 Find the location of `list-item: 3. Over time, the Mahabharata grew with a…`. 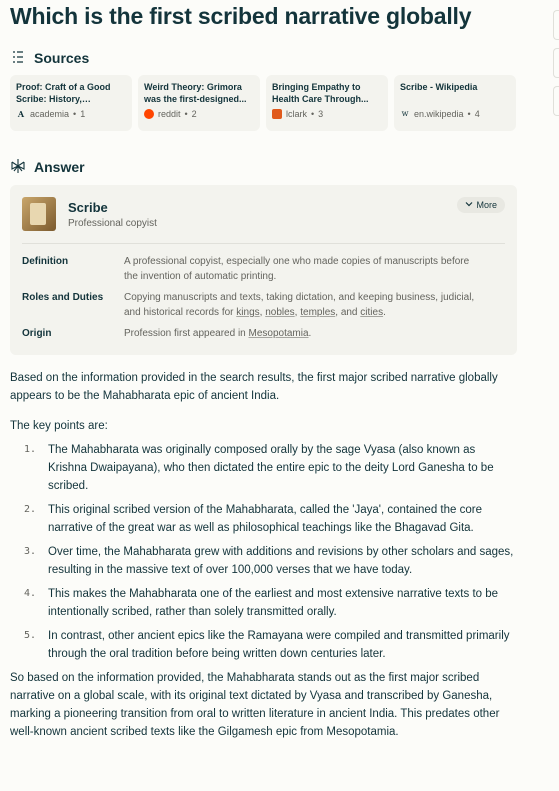

list-item: 3. Over time, the Mahabharata grew with a… is located at coordinates (268, 561).